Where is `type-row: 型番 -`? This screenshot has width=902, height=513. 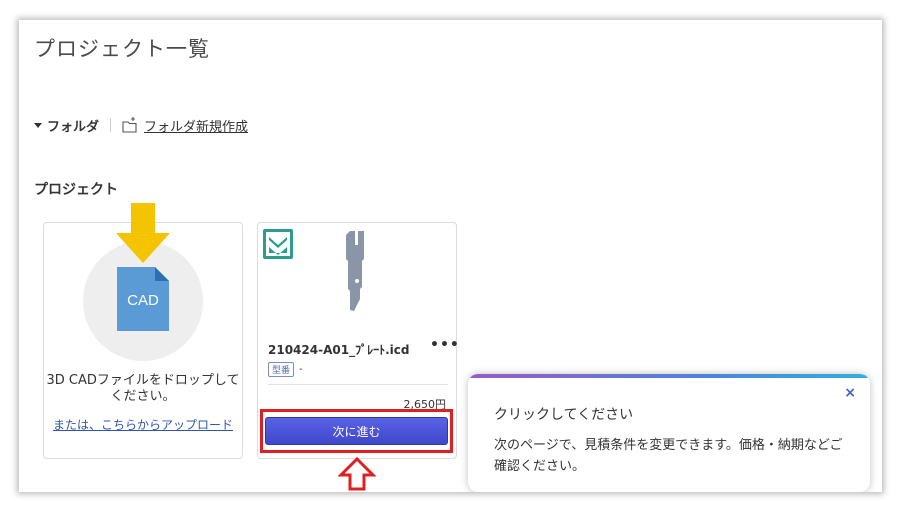 type-row: 型番 - is located at coordinates (285, 369).